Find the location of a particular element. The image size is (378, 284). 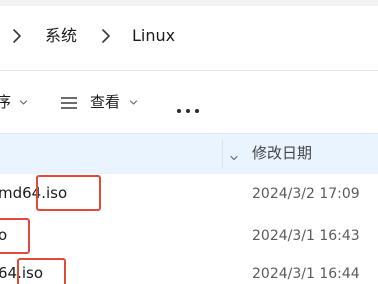

breadcrumb-item-linux: Linux is located at coordinates (153, 36).